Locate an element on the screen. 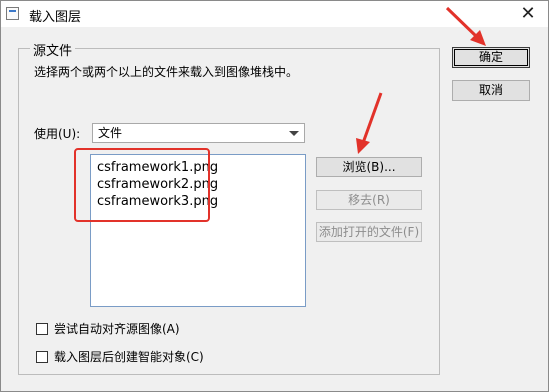 This screenshot has height=392, width=549. arrow-to-browse-icon is located at coordinates (369, 123).